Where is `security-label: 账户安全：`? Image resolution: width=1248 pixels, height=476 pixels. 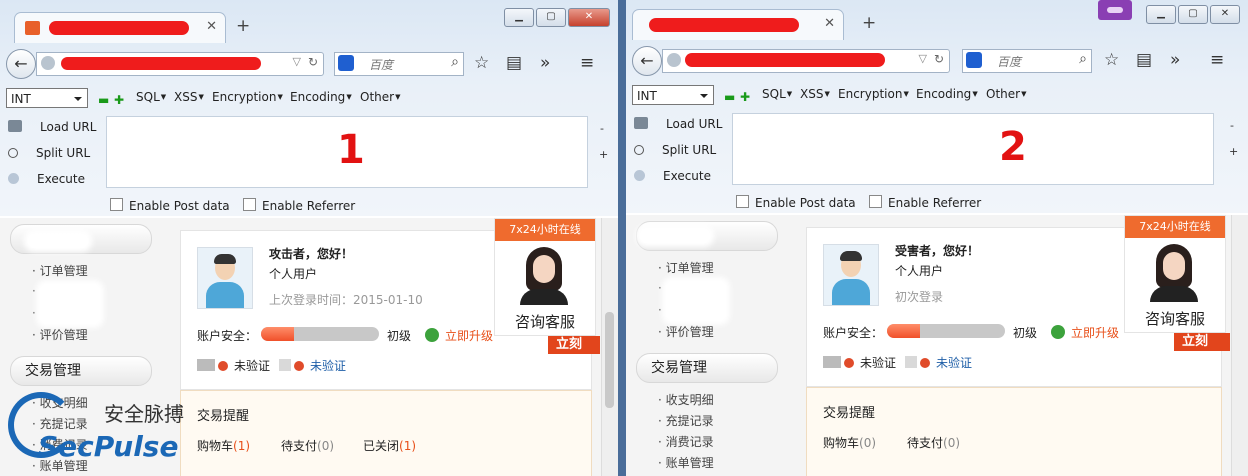 security-label: 账户安全： is located at coordinates (227, 336).